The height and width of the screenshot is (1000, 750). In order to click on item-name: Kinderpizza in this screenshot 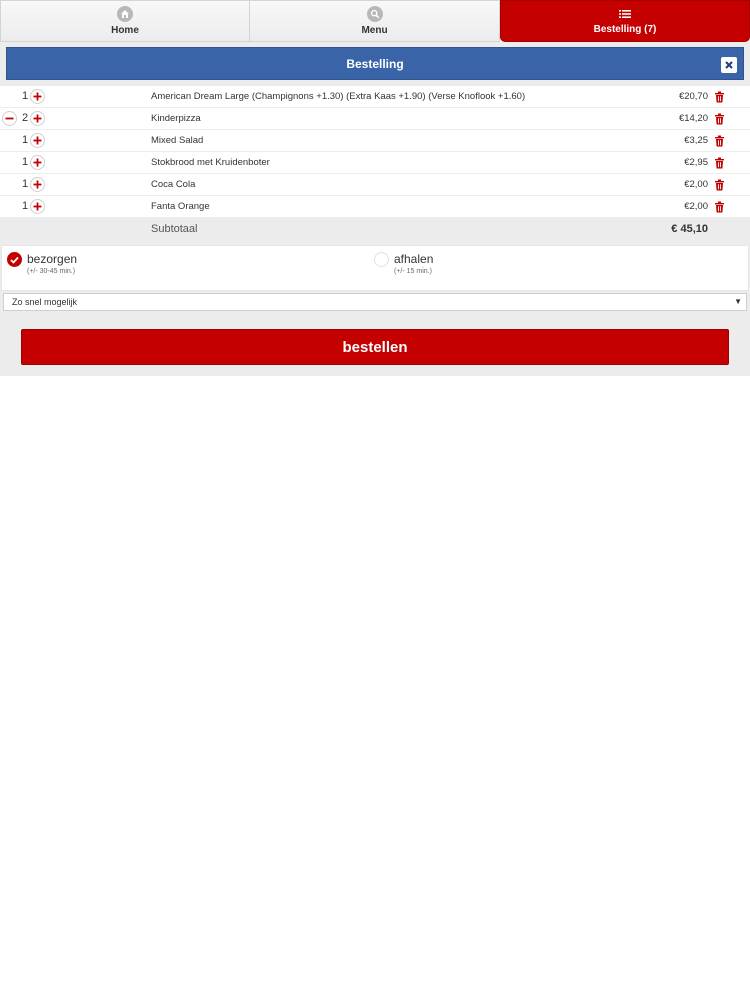, I will do `click(176, 118)`.